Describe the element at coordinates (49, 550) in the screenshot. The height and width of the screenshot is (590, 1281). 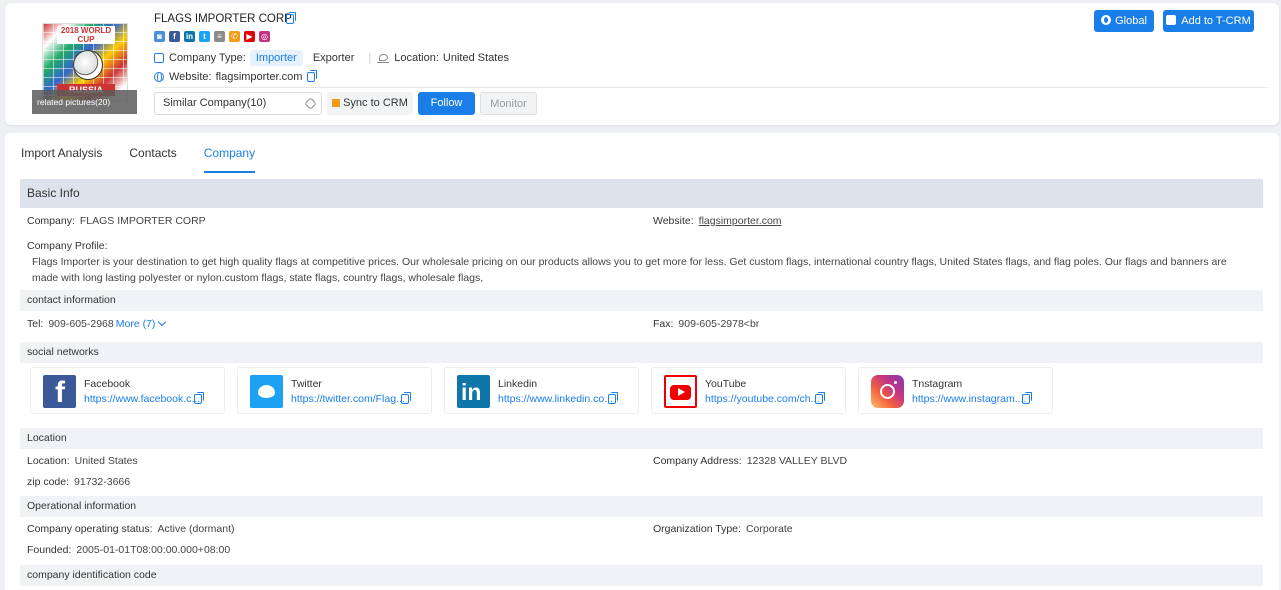
I see `founded-label: Founded:` at that location.